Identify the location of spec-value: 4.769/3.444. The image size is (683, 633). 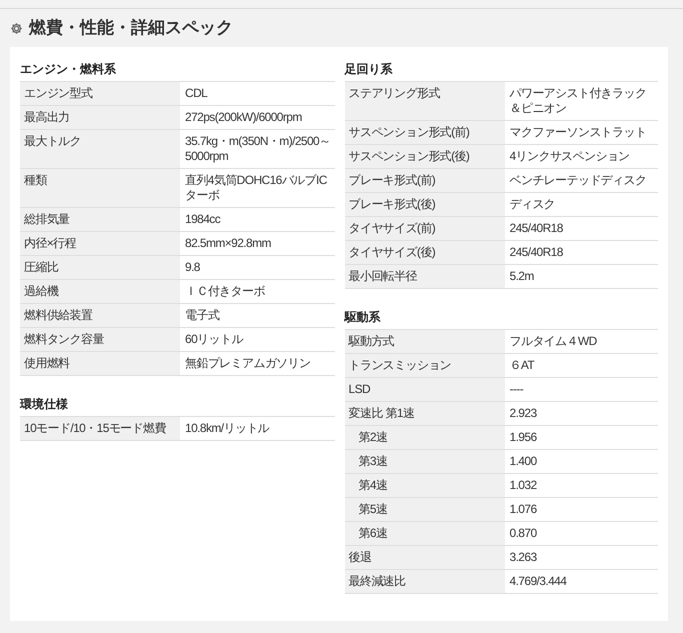
(538, 581).